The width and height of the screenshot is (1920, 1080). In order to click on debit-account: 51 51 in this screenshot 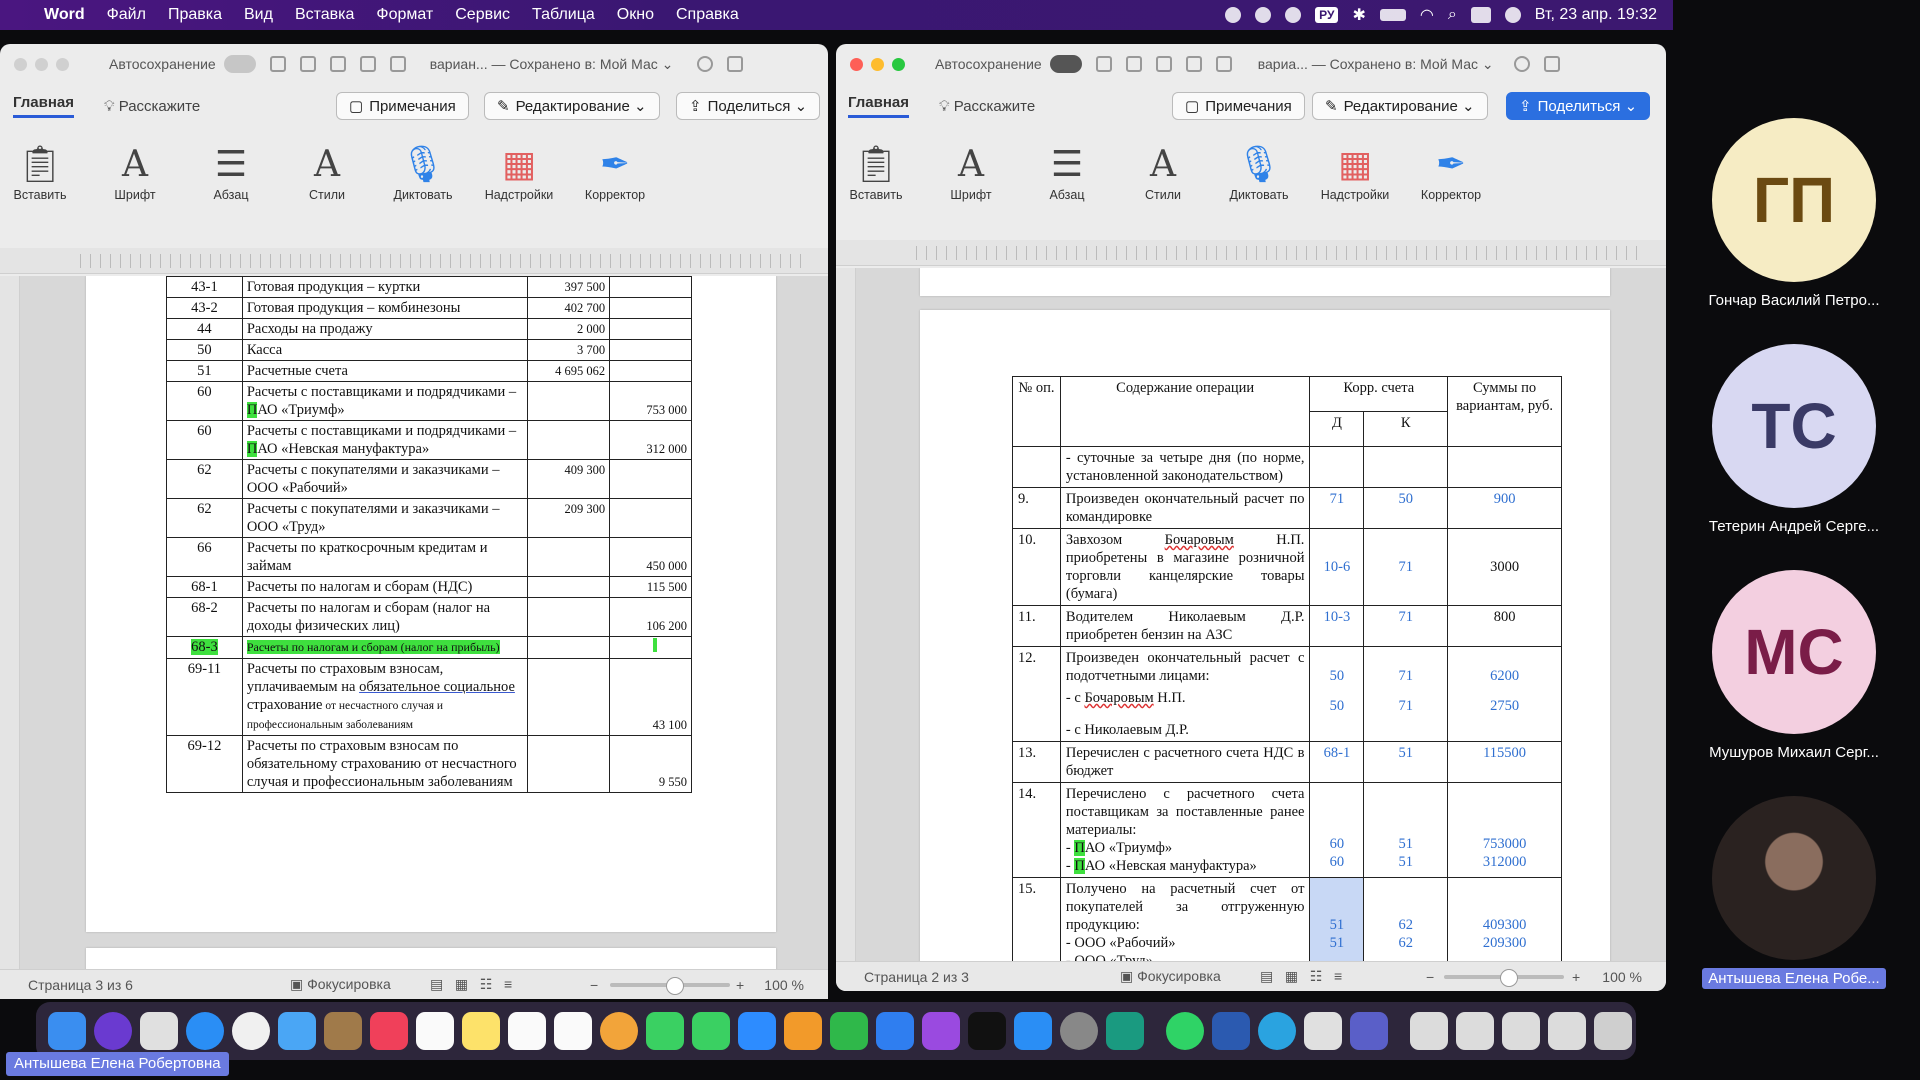, I will do `click(1337, 919)`.